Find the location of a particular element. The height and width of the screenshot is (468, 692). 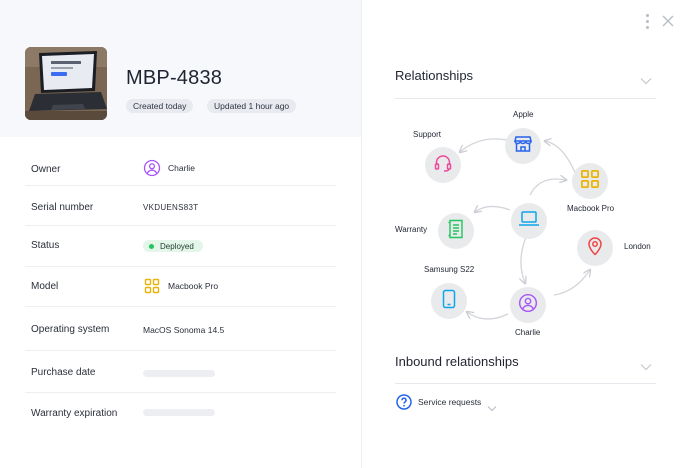

inbound-relationships-title: Inbound relationships is located at coordinates (457, 361).